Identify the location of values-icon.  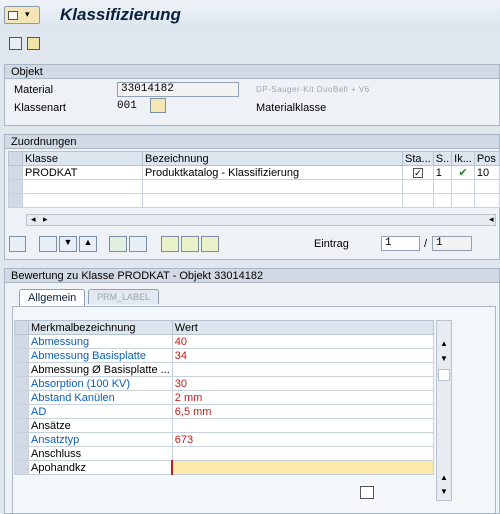
(170, 244).